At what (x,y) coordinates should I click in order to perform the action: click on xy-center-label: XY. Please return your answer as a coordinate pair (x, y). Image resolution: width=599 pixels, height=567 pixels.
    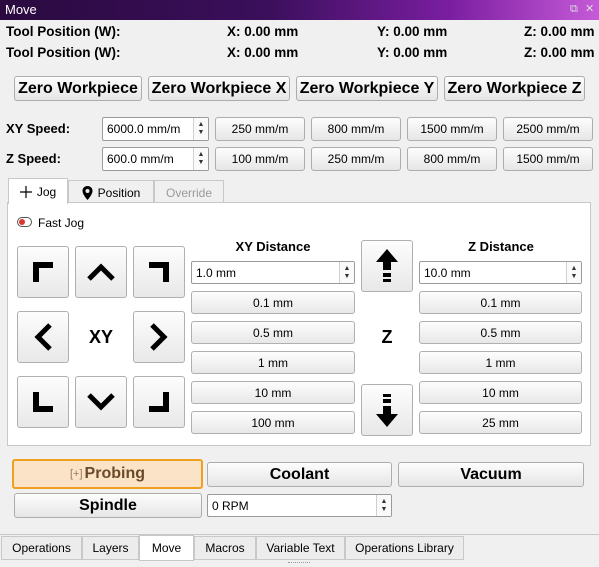
    Looking at the image, I should click on (100, 336).